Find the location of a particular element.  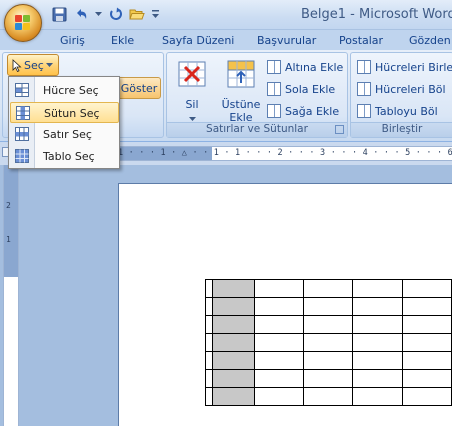

insert-right-label: Sağa Ekle is located at coordinates (312, 111).